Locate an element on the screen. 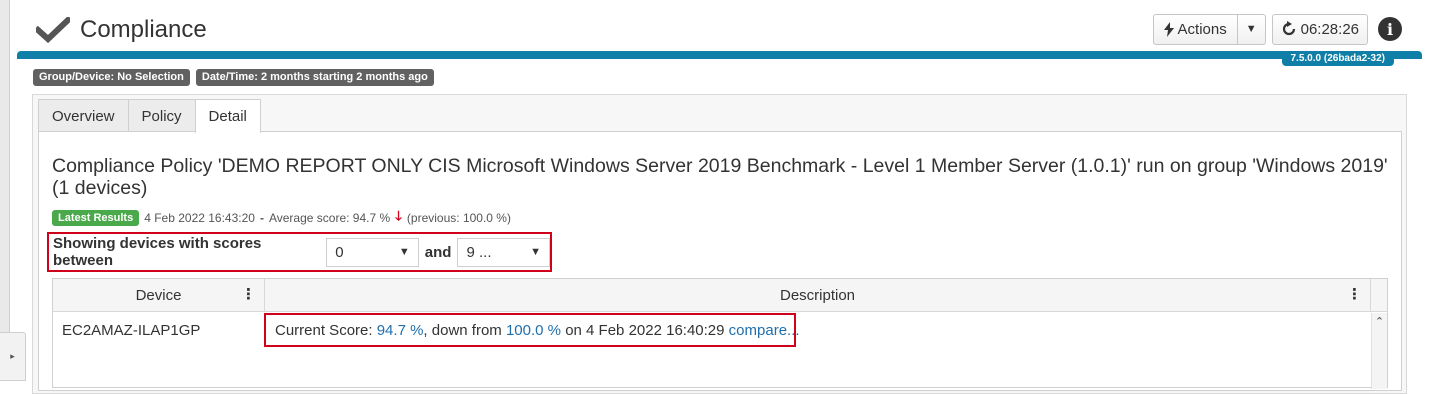 This screenshot has height=394, width=1432. info-icon: i is located at coordinates (1390, 29).